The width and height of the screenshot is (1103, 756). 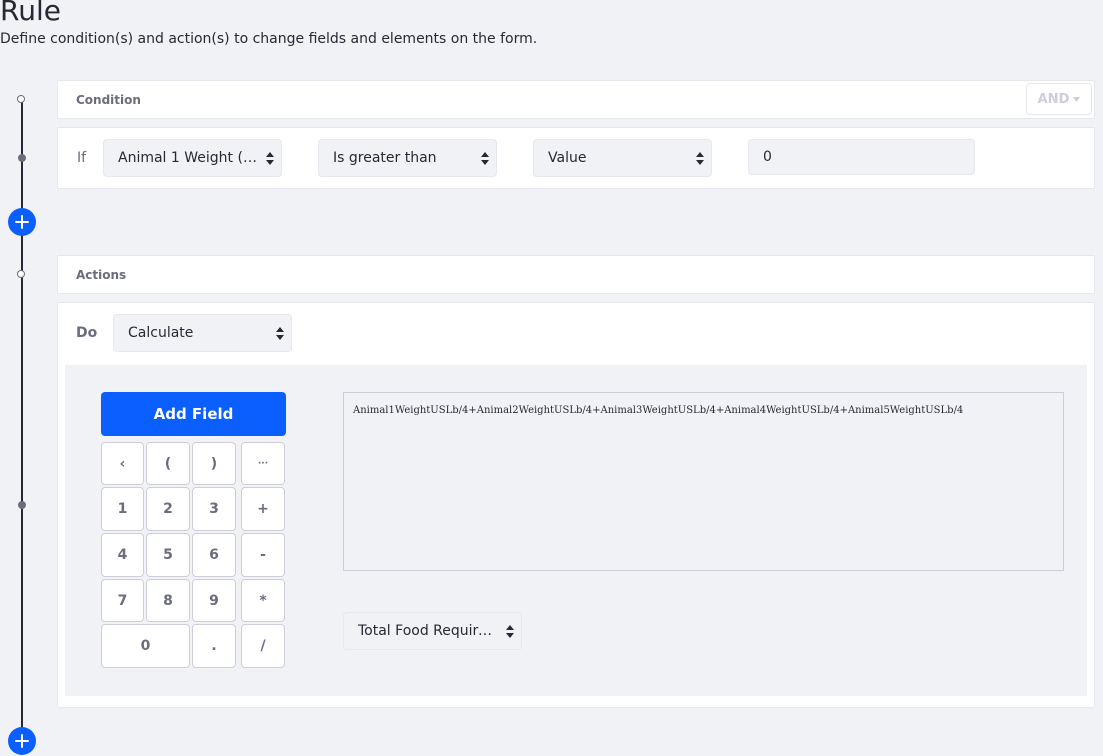 What do you see at coordinates (263, 509) in the screenshot?
I see `key-plus: +` at bounding box center [263, 509].